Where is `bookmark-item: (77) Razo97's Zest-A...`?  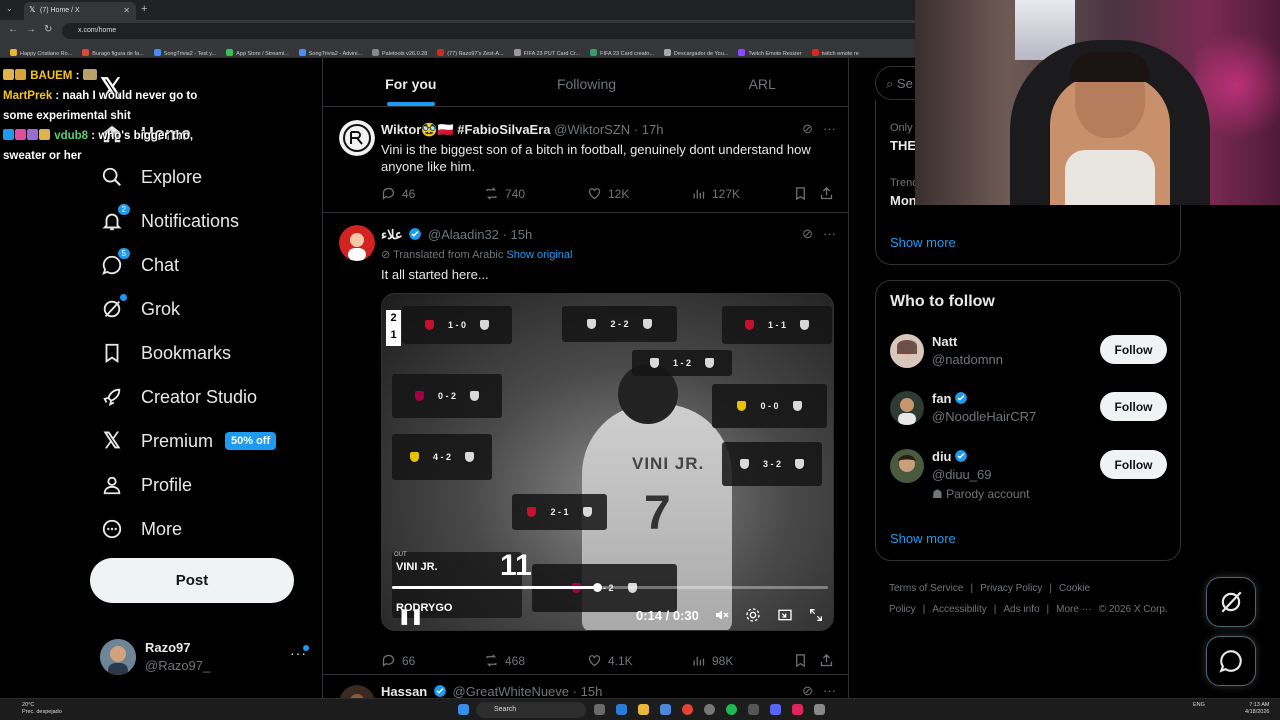 bookmark-item: (77) Razo97's Zest-A... is located at coordinates (470, 51).